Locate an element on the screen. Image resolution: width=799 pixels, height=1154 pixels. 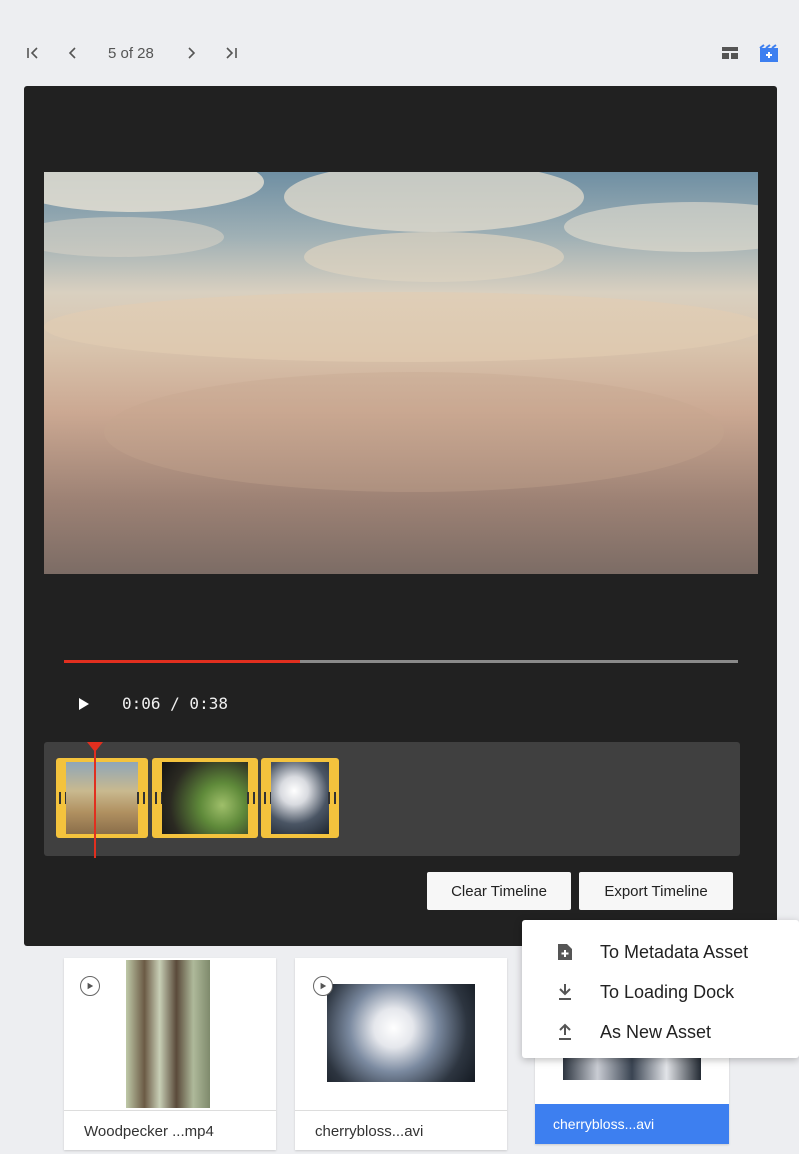
menu-item-label: To Metadata Asset is located at coordinates (674, 951).